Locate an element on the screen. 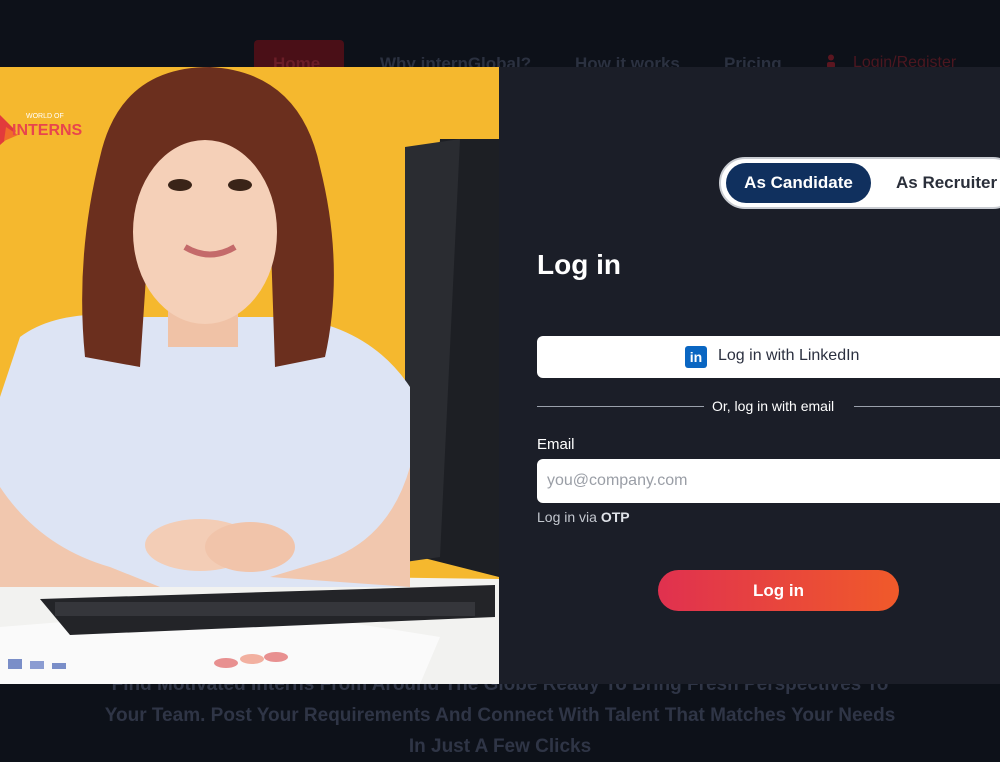 Image resolution: width=1000 pixels, height=762 pixels. otp-prefix: Log in via is located at coordinates (567, 517).